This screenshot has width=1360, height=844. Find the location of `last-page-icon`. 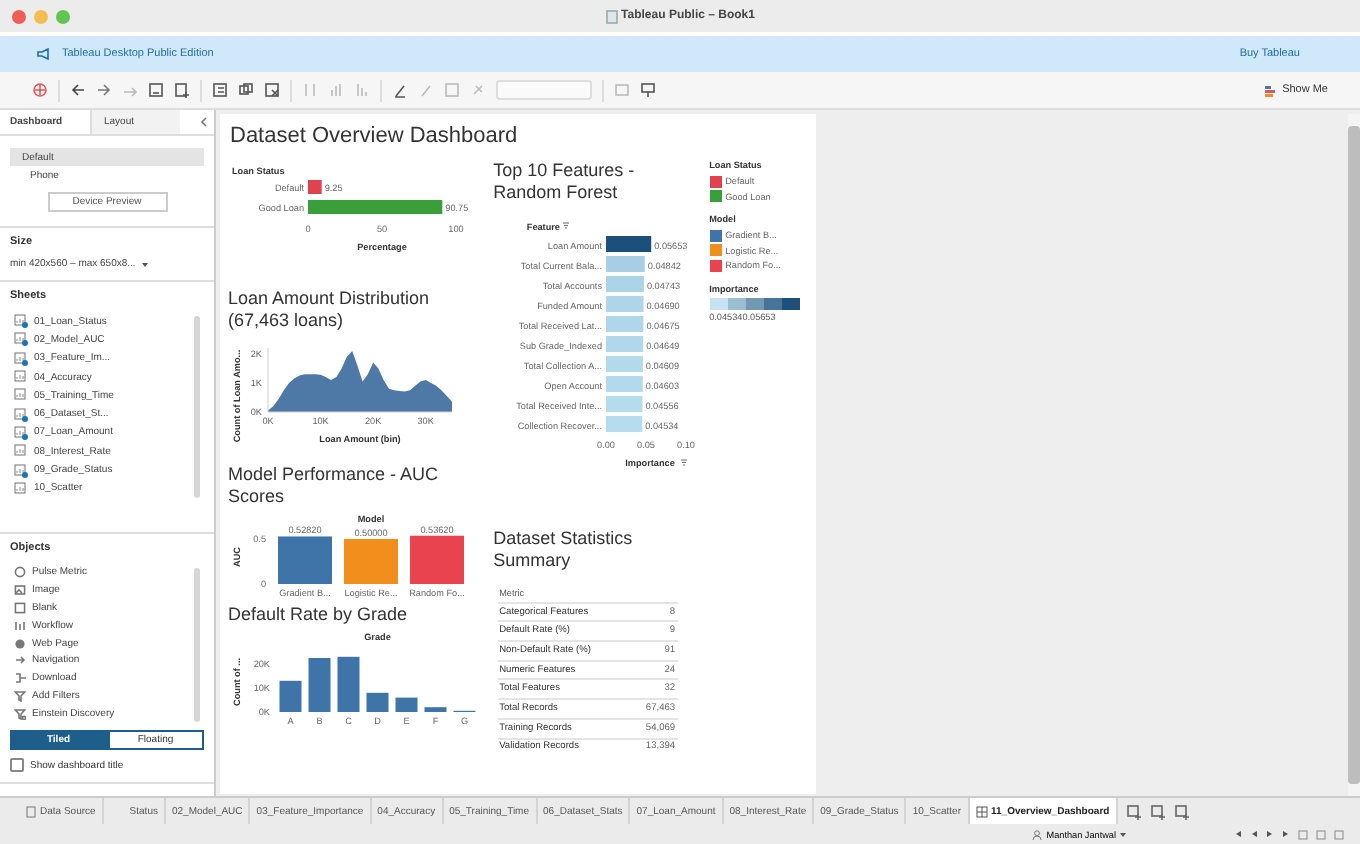

last-page-icon is located at coordinates (1286, 834).